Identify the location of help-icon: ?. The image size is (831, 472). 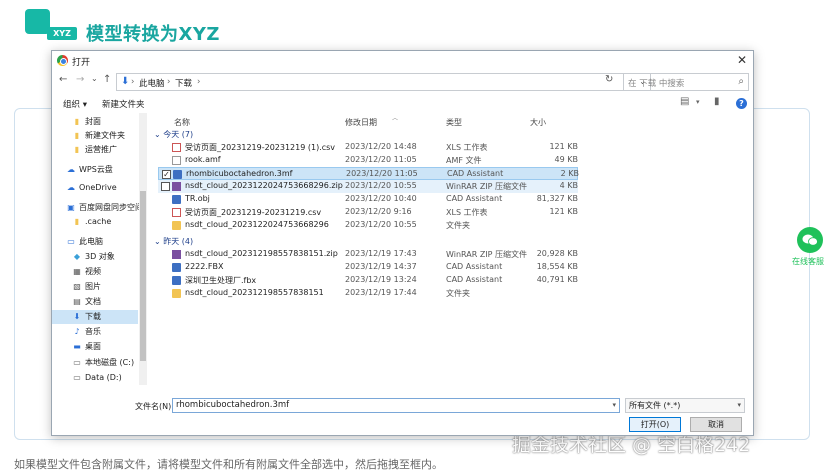
(741, 103).